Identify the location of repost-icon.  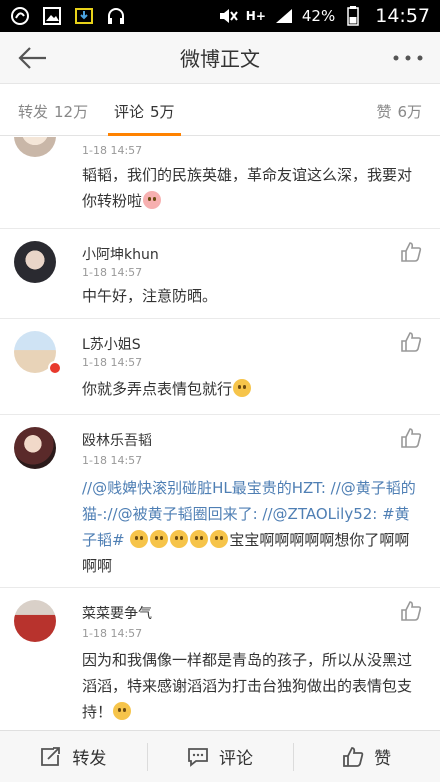
(51, 756).